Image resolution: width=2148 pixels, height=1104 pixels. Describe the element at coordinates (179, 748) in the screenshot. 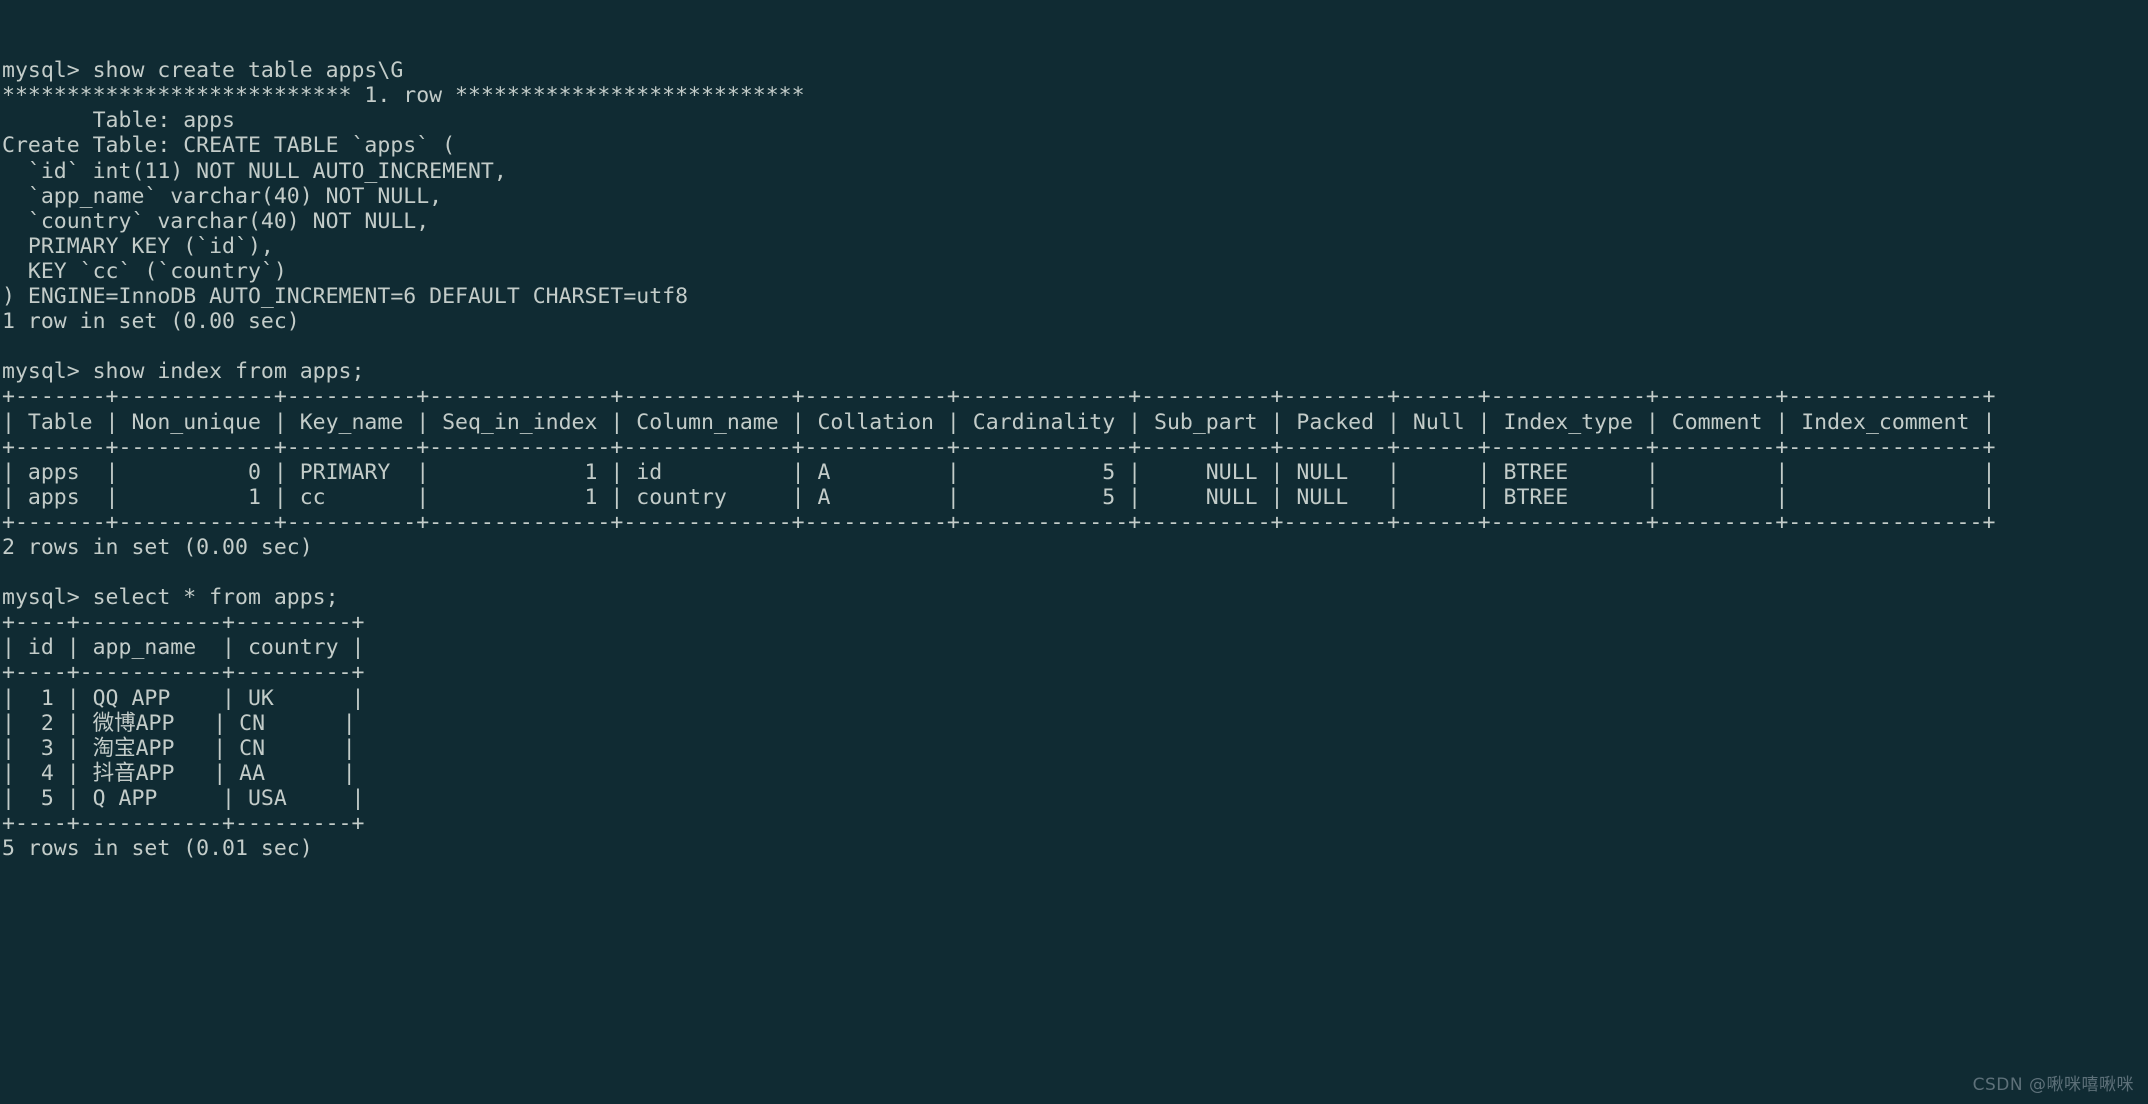

I see `terminal-line: | 3 | 淘宝APP | CN |` at that location.